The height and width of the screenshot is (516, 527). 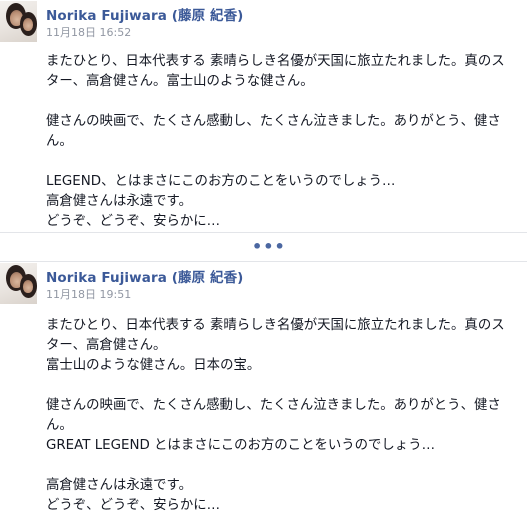 I want to click on post-timestamp: 11月18日 19:51, so click(x=88, y=294).